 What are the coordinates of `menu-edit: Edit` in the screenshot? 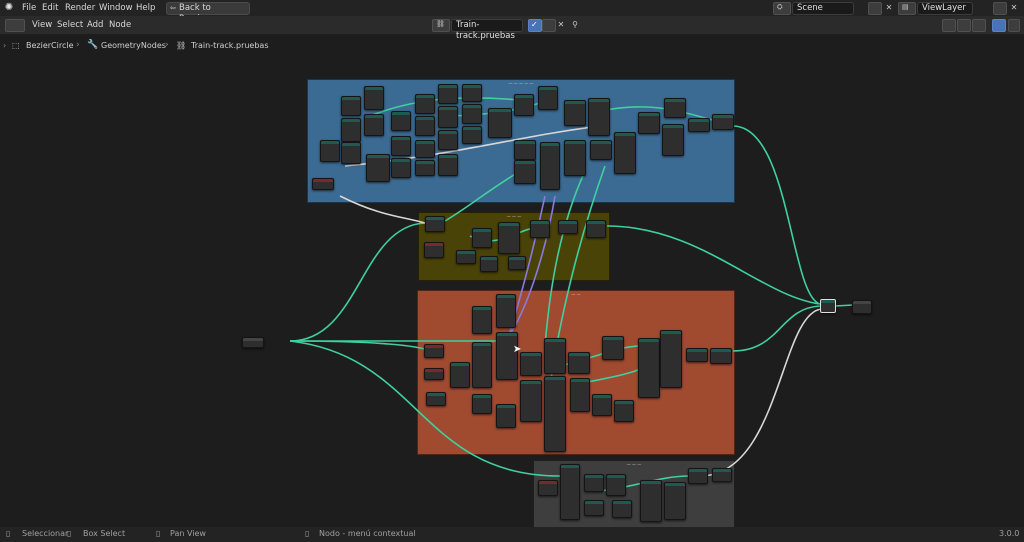 It's located at (50, 8).